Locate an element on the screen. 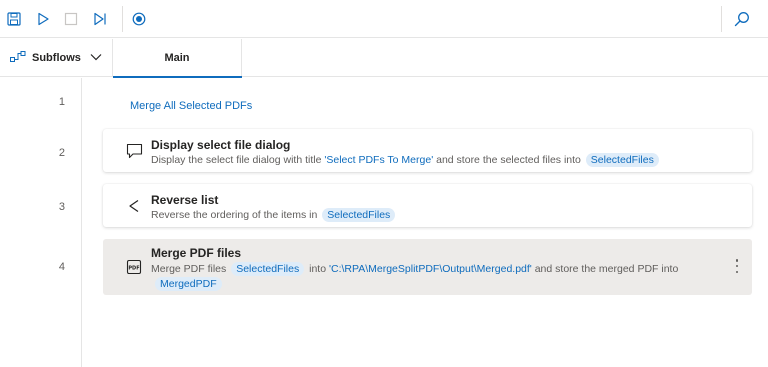  variable-chip: MergedPDF is located at coordinates (188, 284).